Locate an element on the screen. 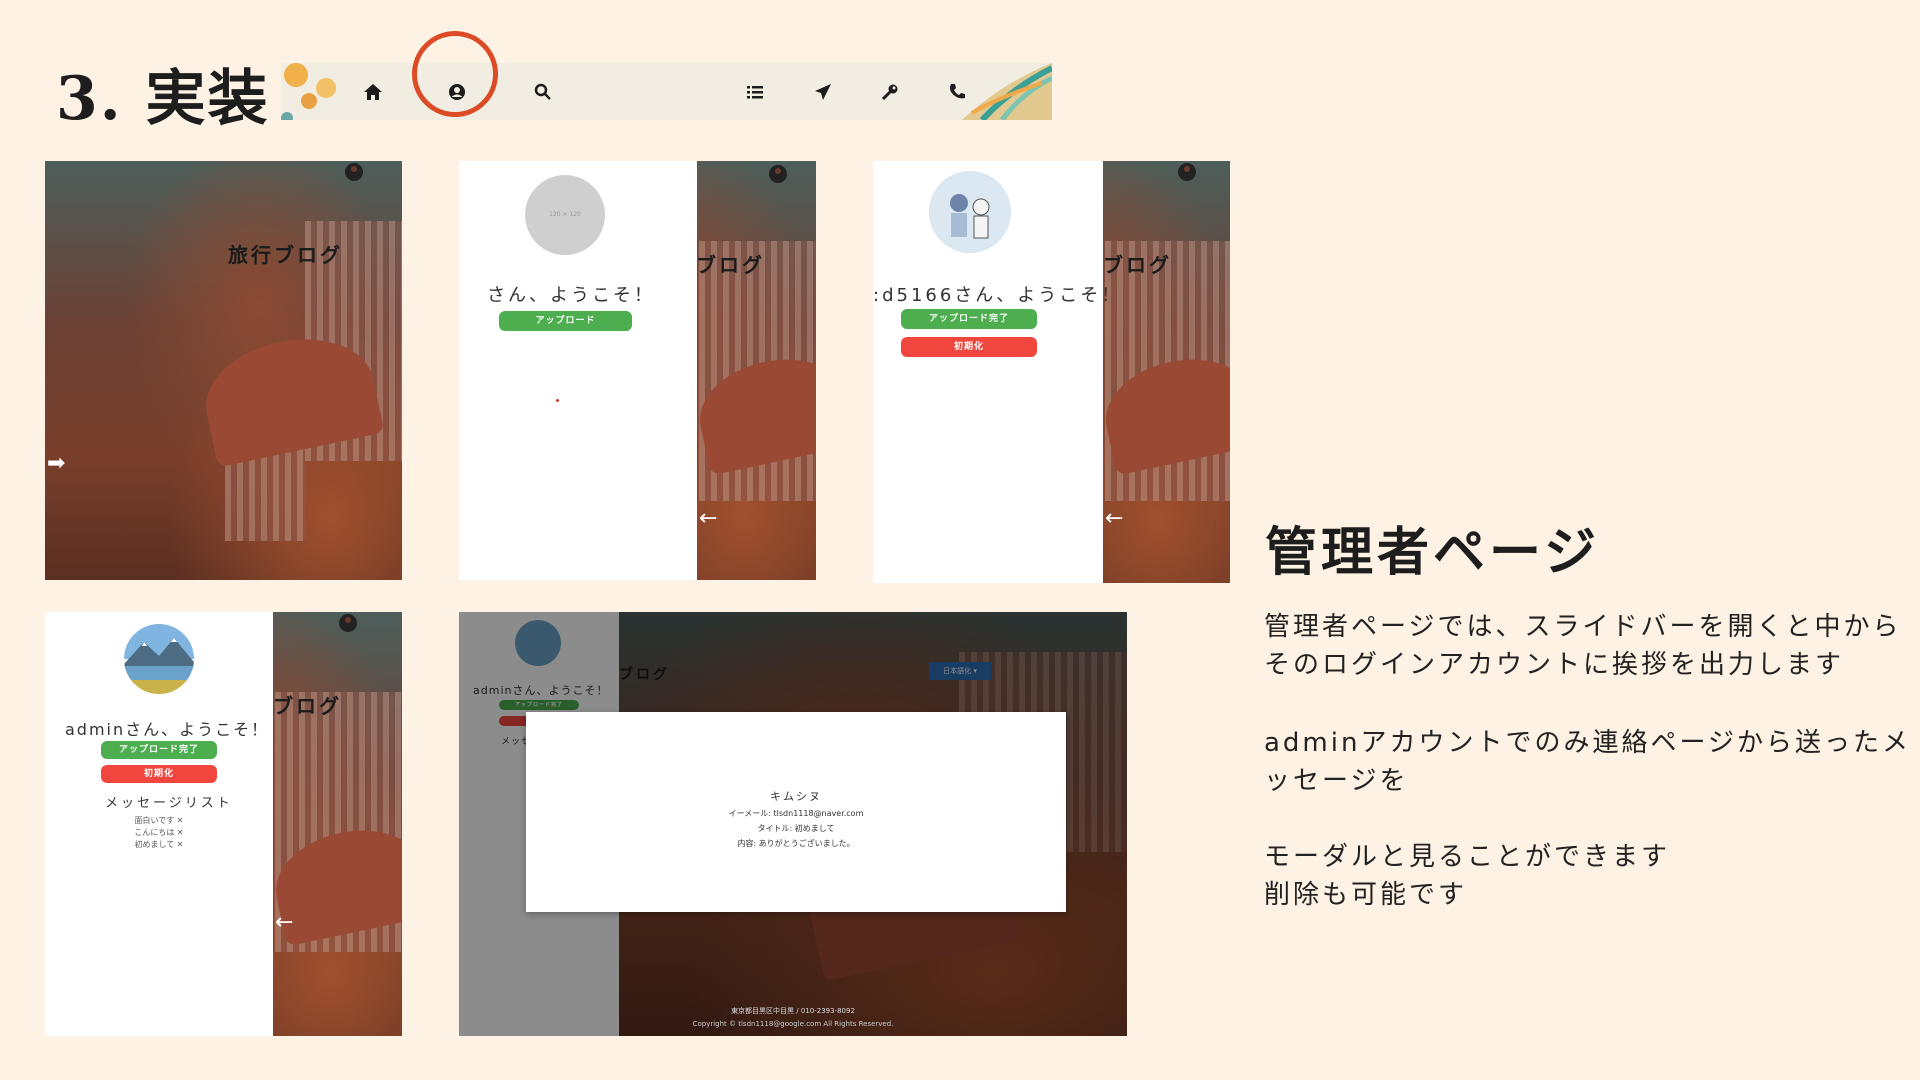  modal-email: イーメール: tlsdn1118@naver.com is located at coordinates (796, 813).